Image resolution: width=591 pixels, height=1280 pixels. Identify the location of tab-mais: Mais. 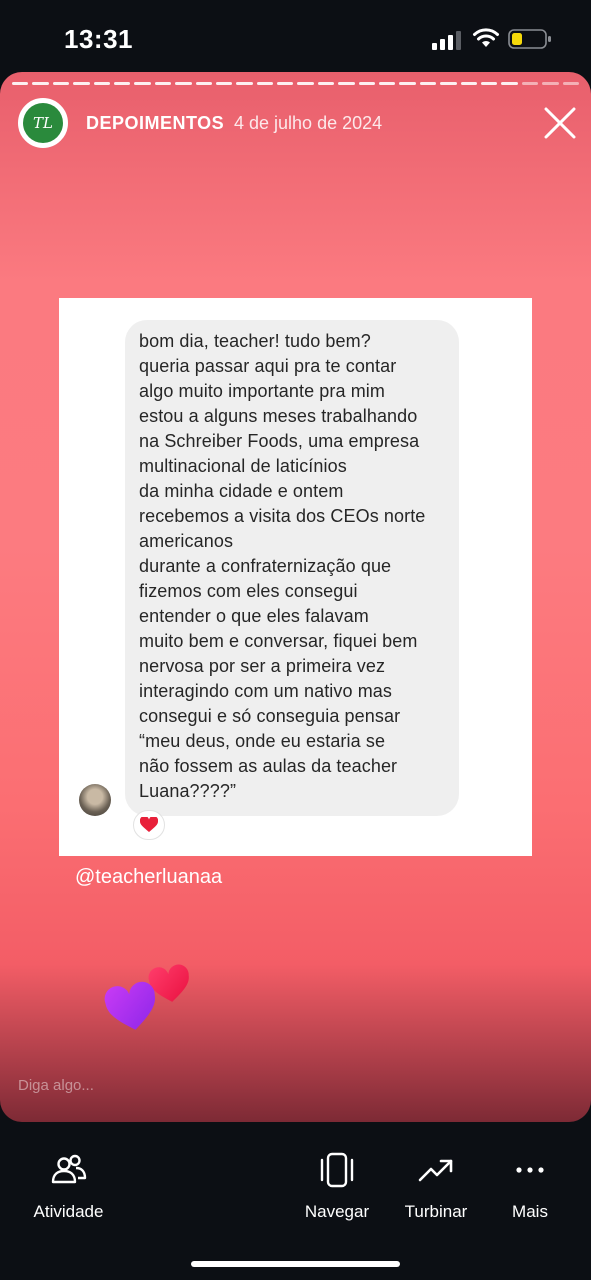
(530, 1187).